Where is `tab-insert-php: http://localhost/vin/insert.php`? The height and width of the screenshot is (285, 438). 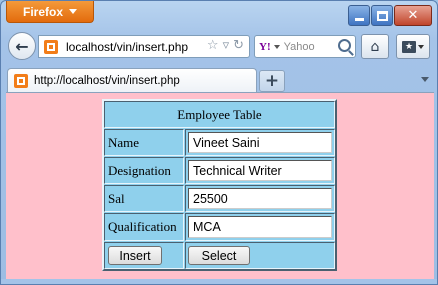 tab-insert-php: http://localhost/vin/insert.php is located at coordinates (132, 80).